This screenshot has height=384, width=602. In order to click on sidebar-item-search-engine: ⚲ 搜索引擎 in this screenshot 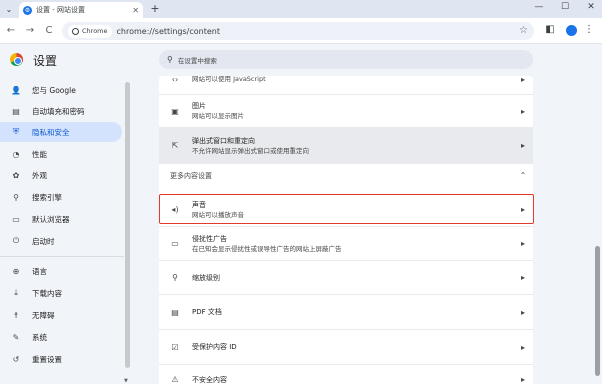, I will do `click(61, 197)`.